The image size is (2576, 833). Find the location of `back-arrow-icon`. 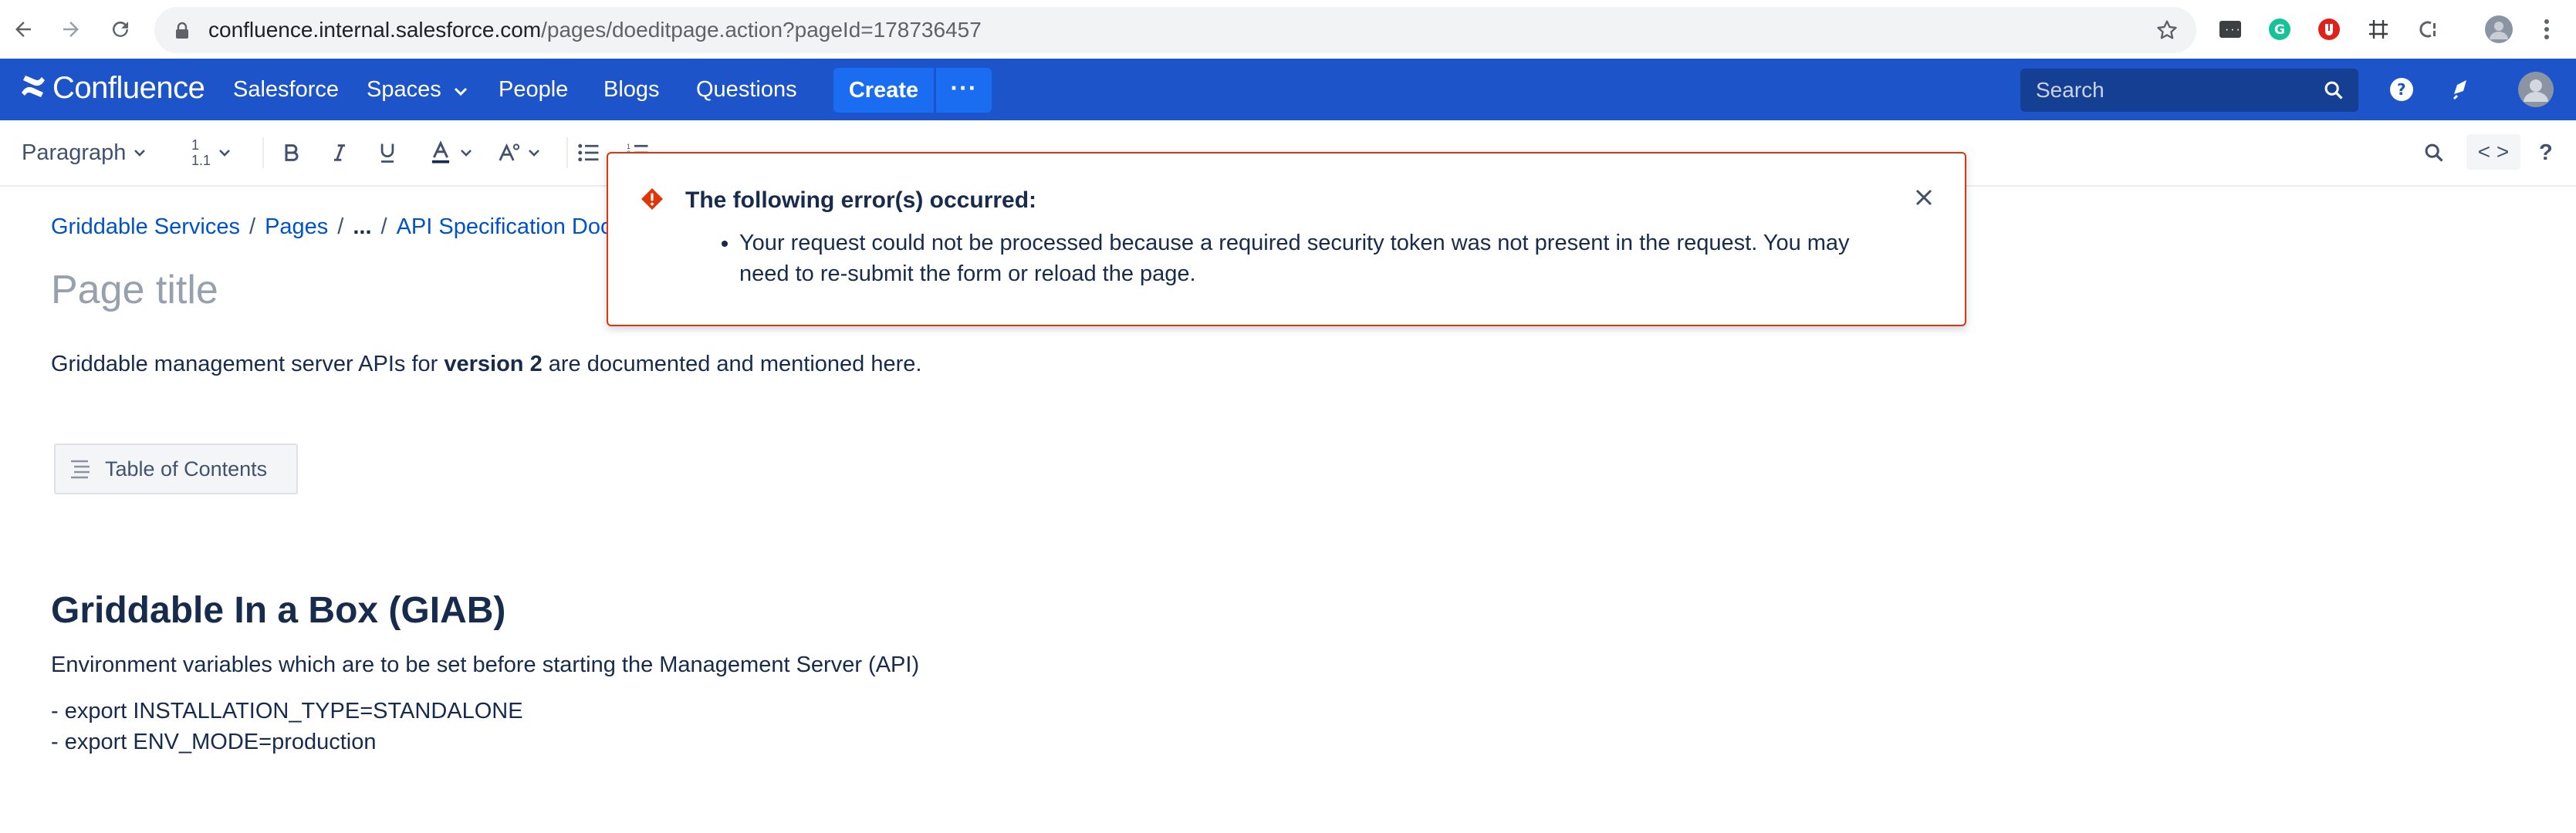

back-arrow-icon is located at coordinates (23, 29).